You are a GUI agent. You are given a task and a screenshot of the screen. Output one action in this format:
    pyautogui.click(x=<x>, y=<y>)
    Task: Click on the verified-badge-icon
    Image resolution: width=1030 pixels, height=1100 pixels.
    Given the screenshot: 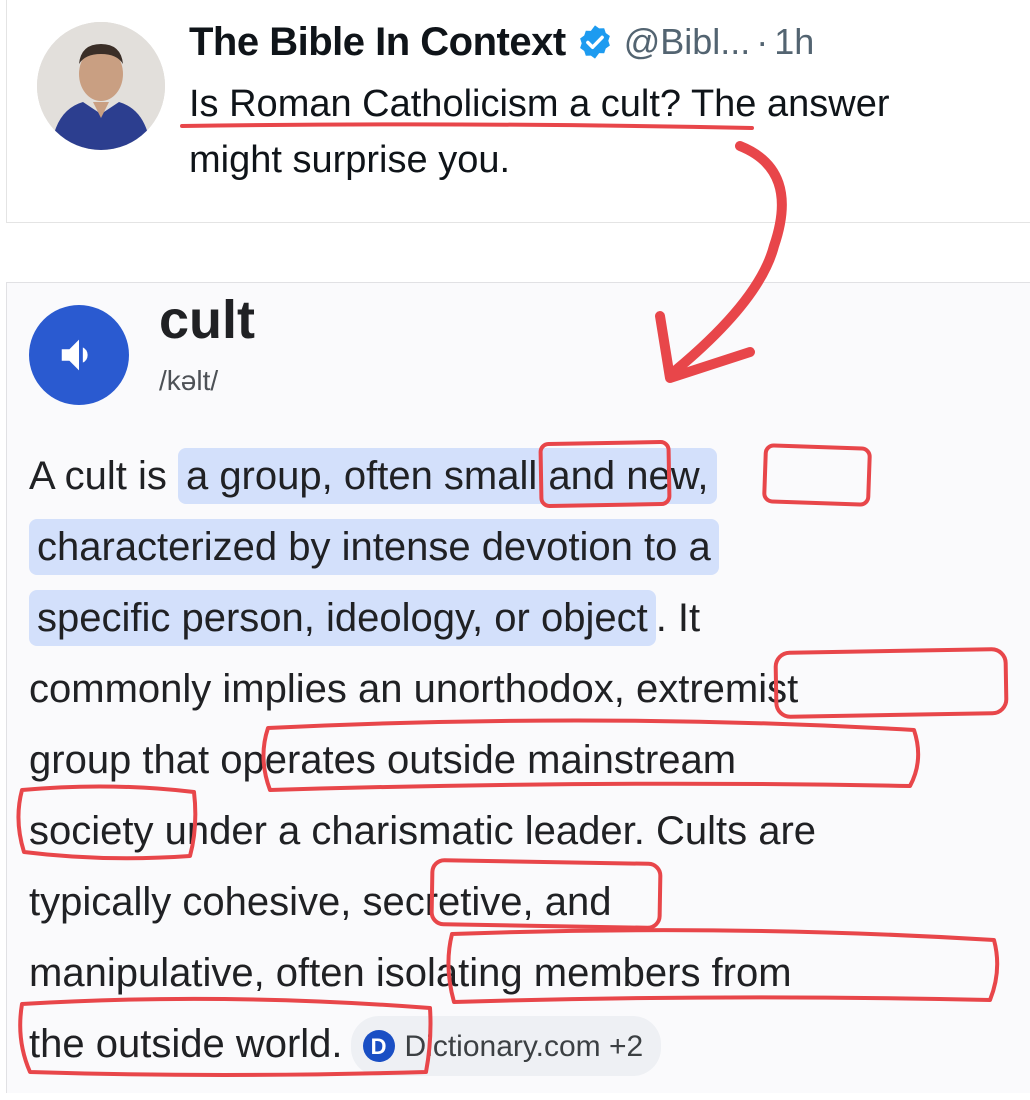 What is the action you would take?
    pyautogui.click(x=594, y=42)
    